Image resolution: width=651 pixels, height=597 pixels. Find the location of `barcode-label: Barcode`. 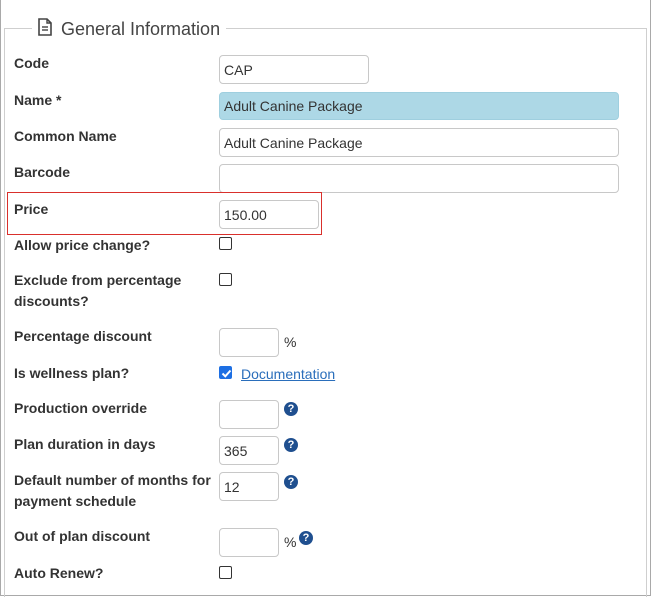

barcode-label: Barcode is located at coordinates (42, 172).